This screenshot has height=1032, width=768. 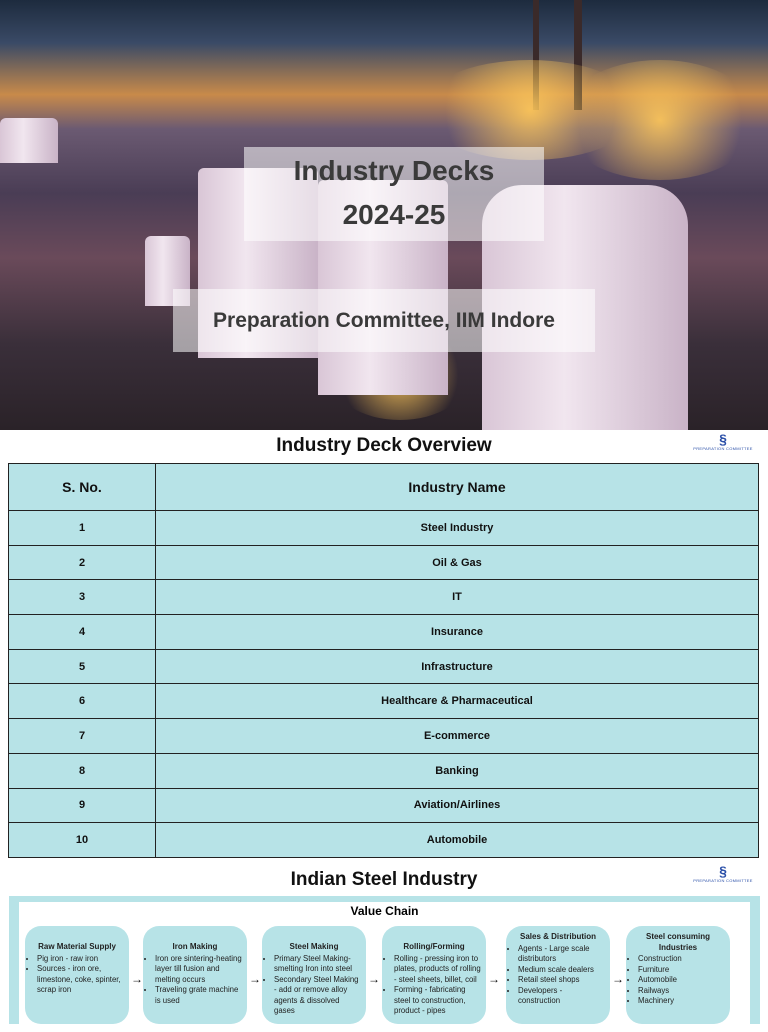 I want to click on industry-name: Banking, so click(x=457, y=770).